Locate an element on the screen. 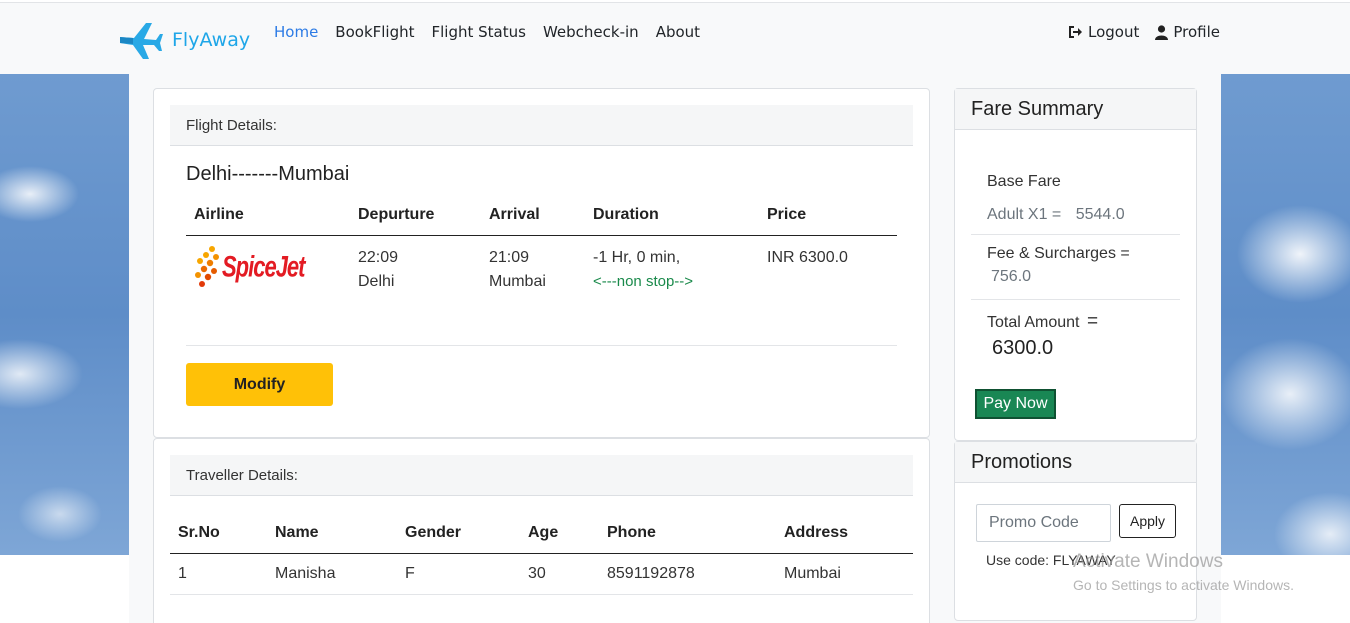  arrival-city: Mumbai is located at coordinates (517, 281).